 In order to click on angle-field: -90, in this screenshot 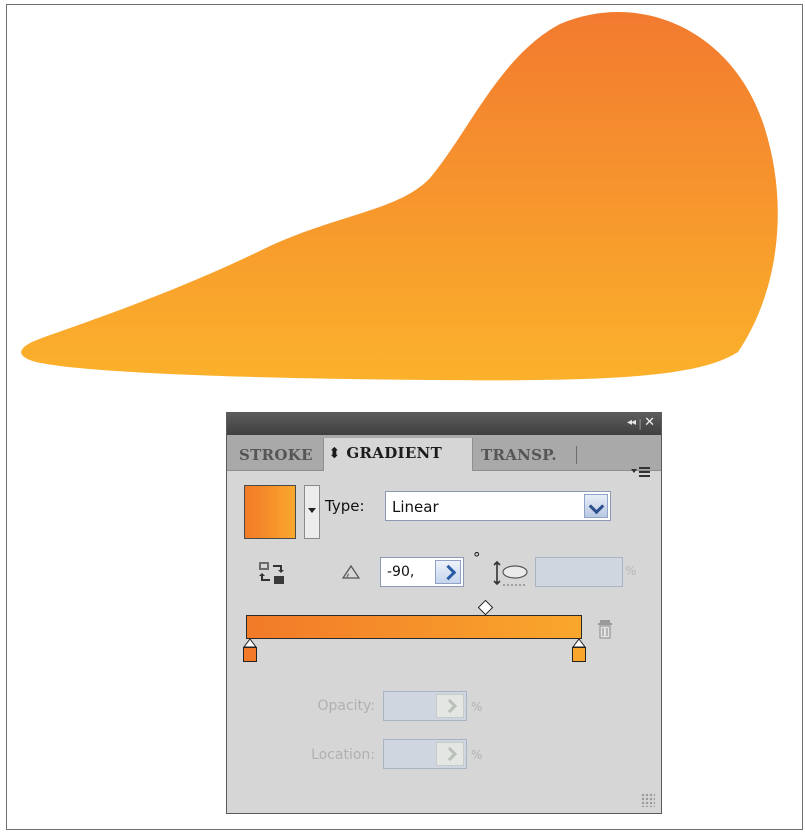, I will do `click(422, 572)`.